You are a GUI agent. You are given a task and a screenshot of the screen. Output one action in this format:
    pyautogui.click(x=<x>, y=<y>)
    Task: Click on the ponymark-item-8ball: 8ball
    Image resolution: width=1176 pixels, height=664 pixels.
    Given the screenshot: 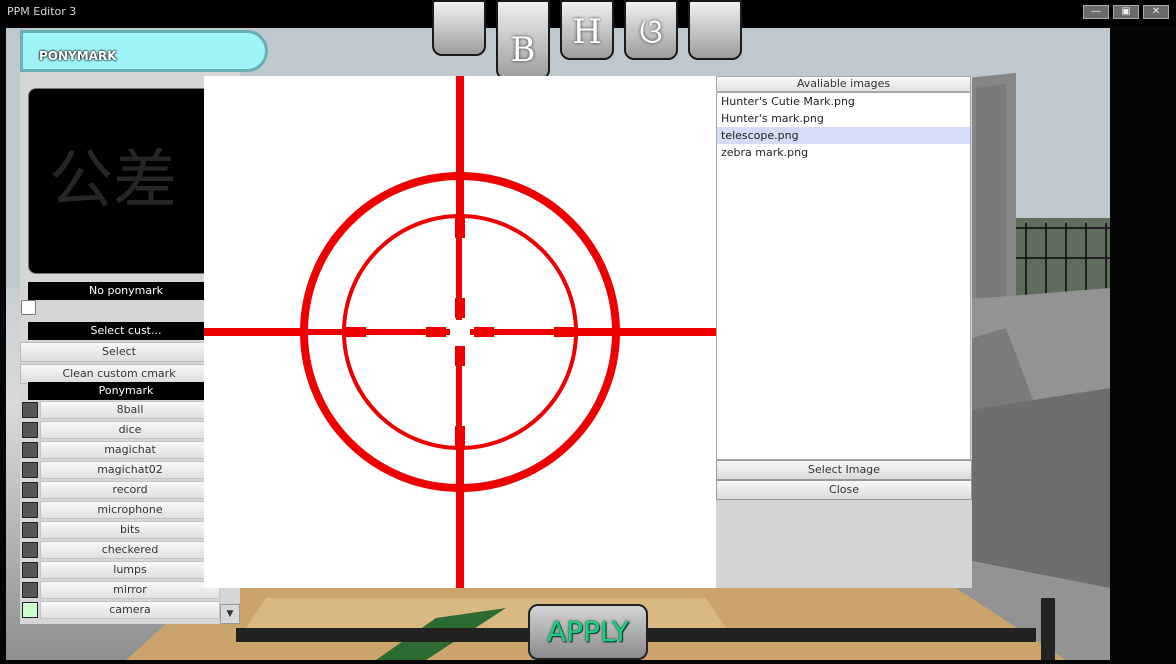 What is the action you would take?
    pyautogui.click(x=130, y=410)
    